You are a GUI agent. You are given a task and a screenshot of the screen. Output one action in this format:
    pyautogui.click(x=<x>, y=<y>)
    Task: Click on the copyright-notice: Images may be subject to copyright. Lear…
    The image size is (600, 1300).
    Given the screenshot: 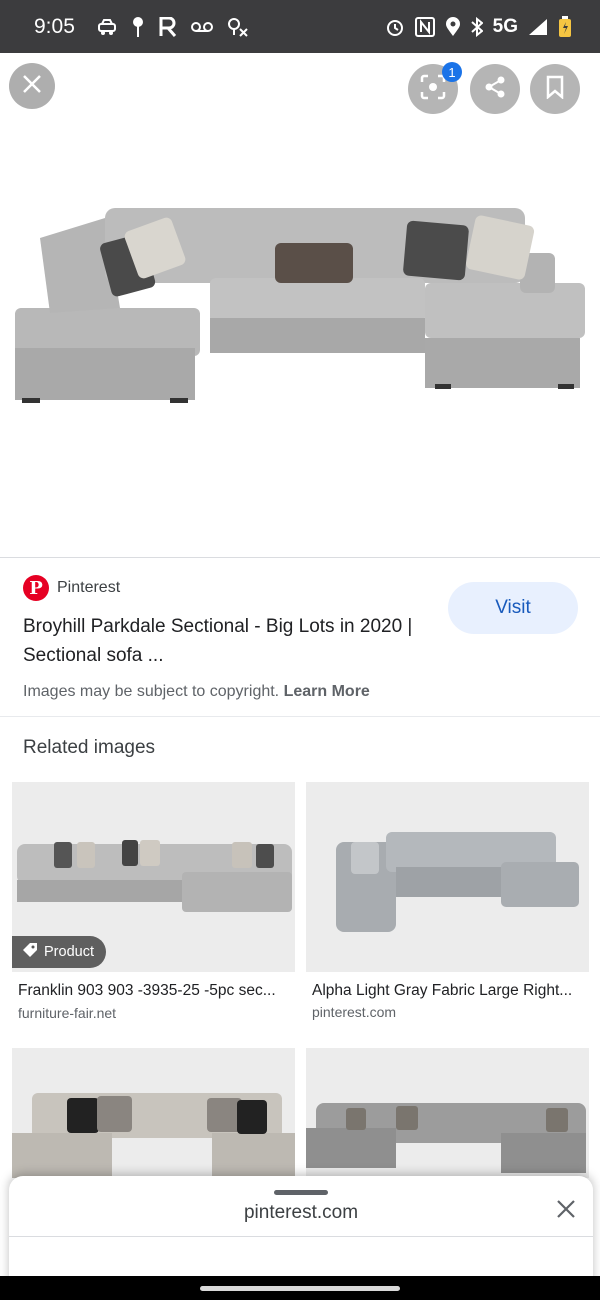 What is the action you would take?
    pyautogui.click(x=196, y=692)
    